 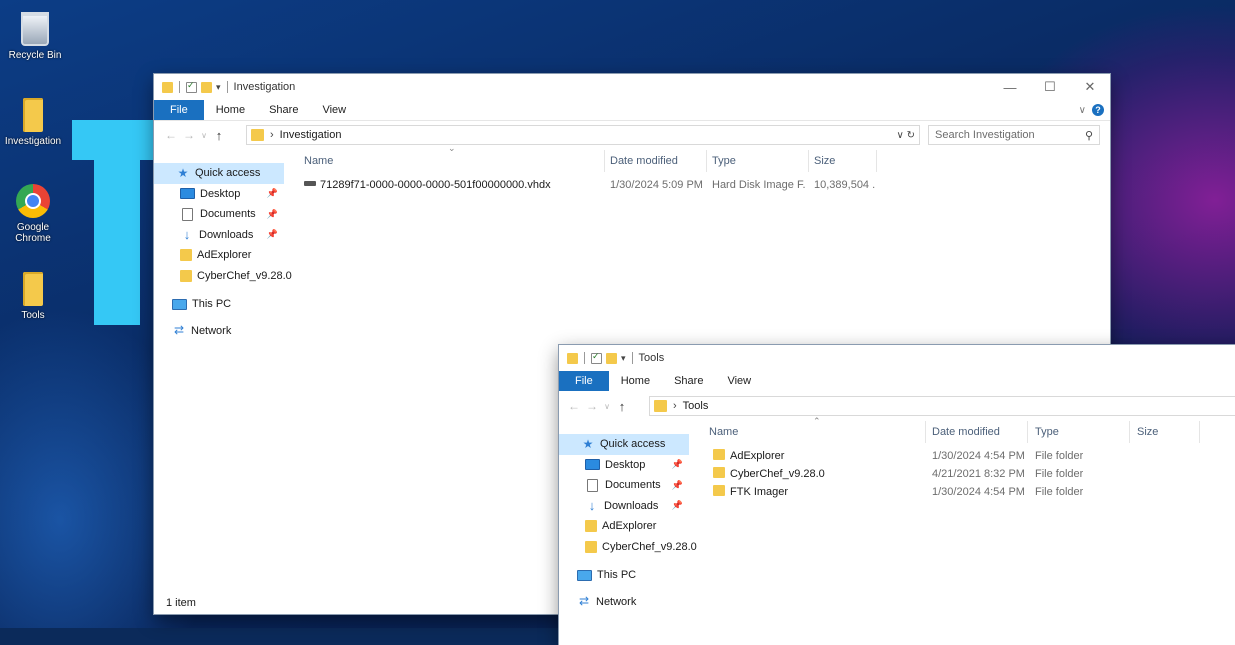 I want to click on address-path: Investigation, so click(x=311, y=135).